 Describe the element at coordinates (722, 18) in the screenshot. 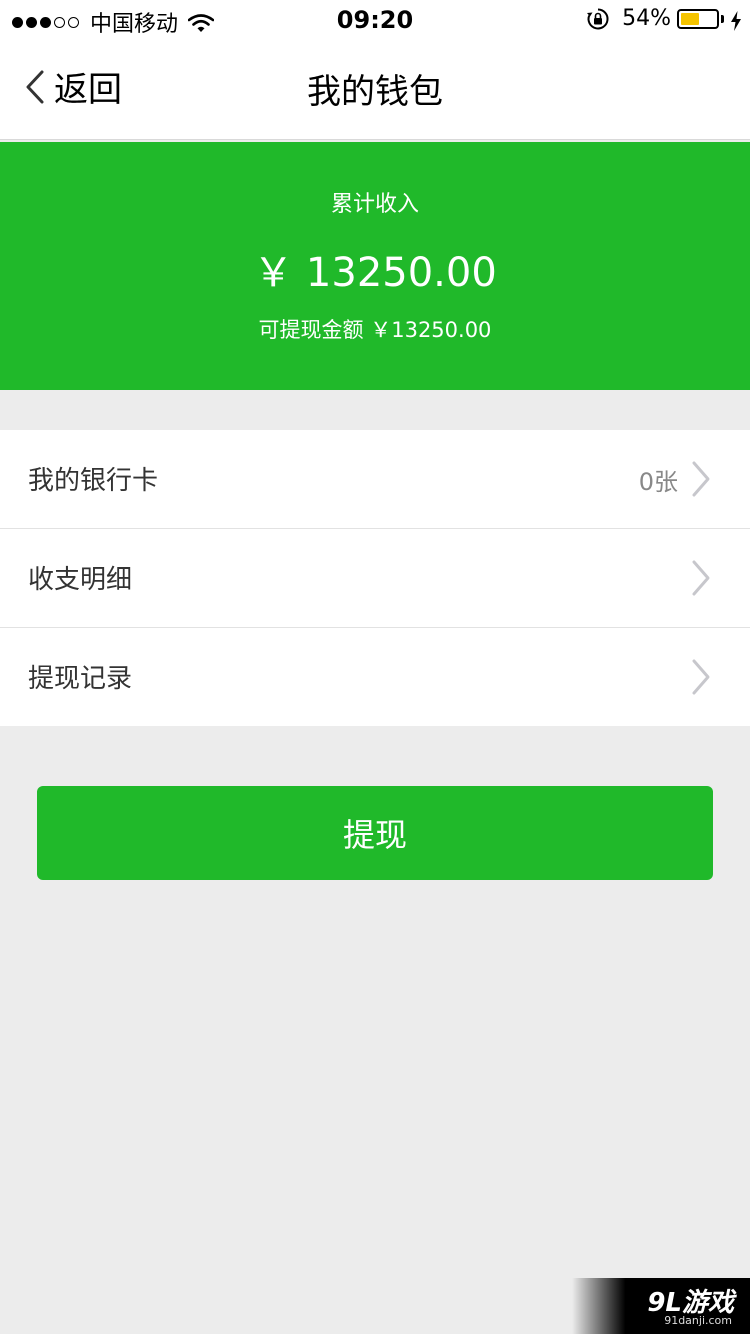

I see `battery-tip` at that location.